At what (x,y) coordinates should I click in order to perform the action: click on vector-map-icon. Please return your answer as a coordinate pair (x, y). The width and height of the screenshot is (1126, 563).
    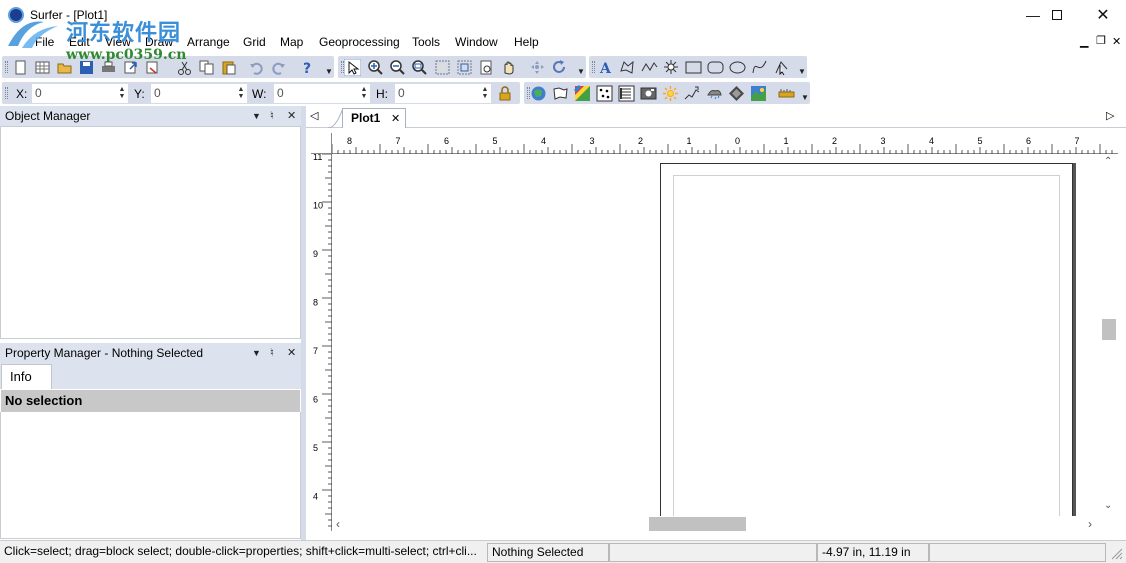
    Looking at the image, I should click on (670, 93).